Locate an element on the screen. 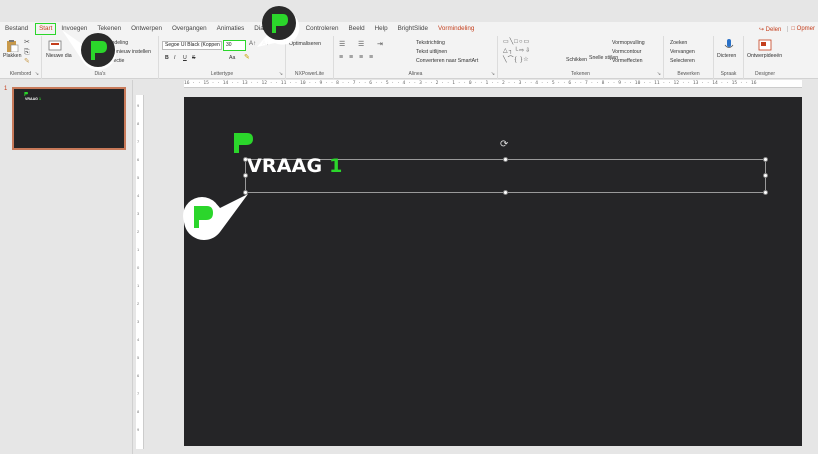 This screenshot has width=818, height=454. paragraph-label: Alinea is located at coordinates (415, 74).